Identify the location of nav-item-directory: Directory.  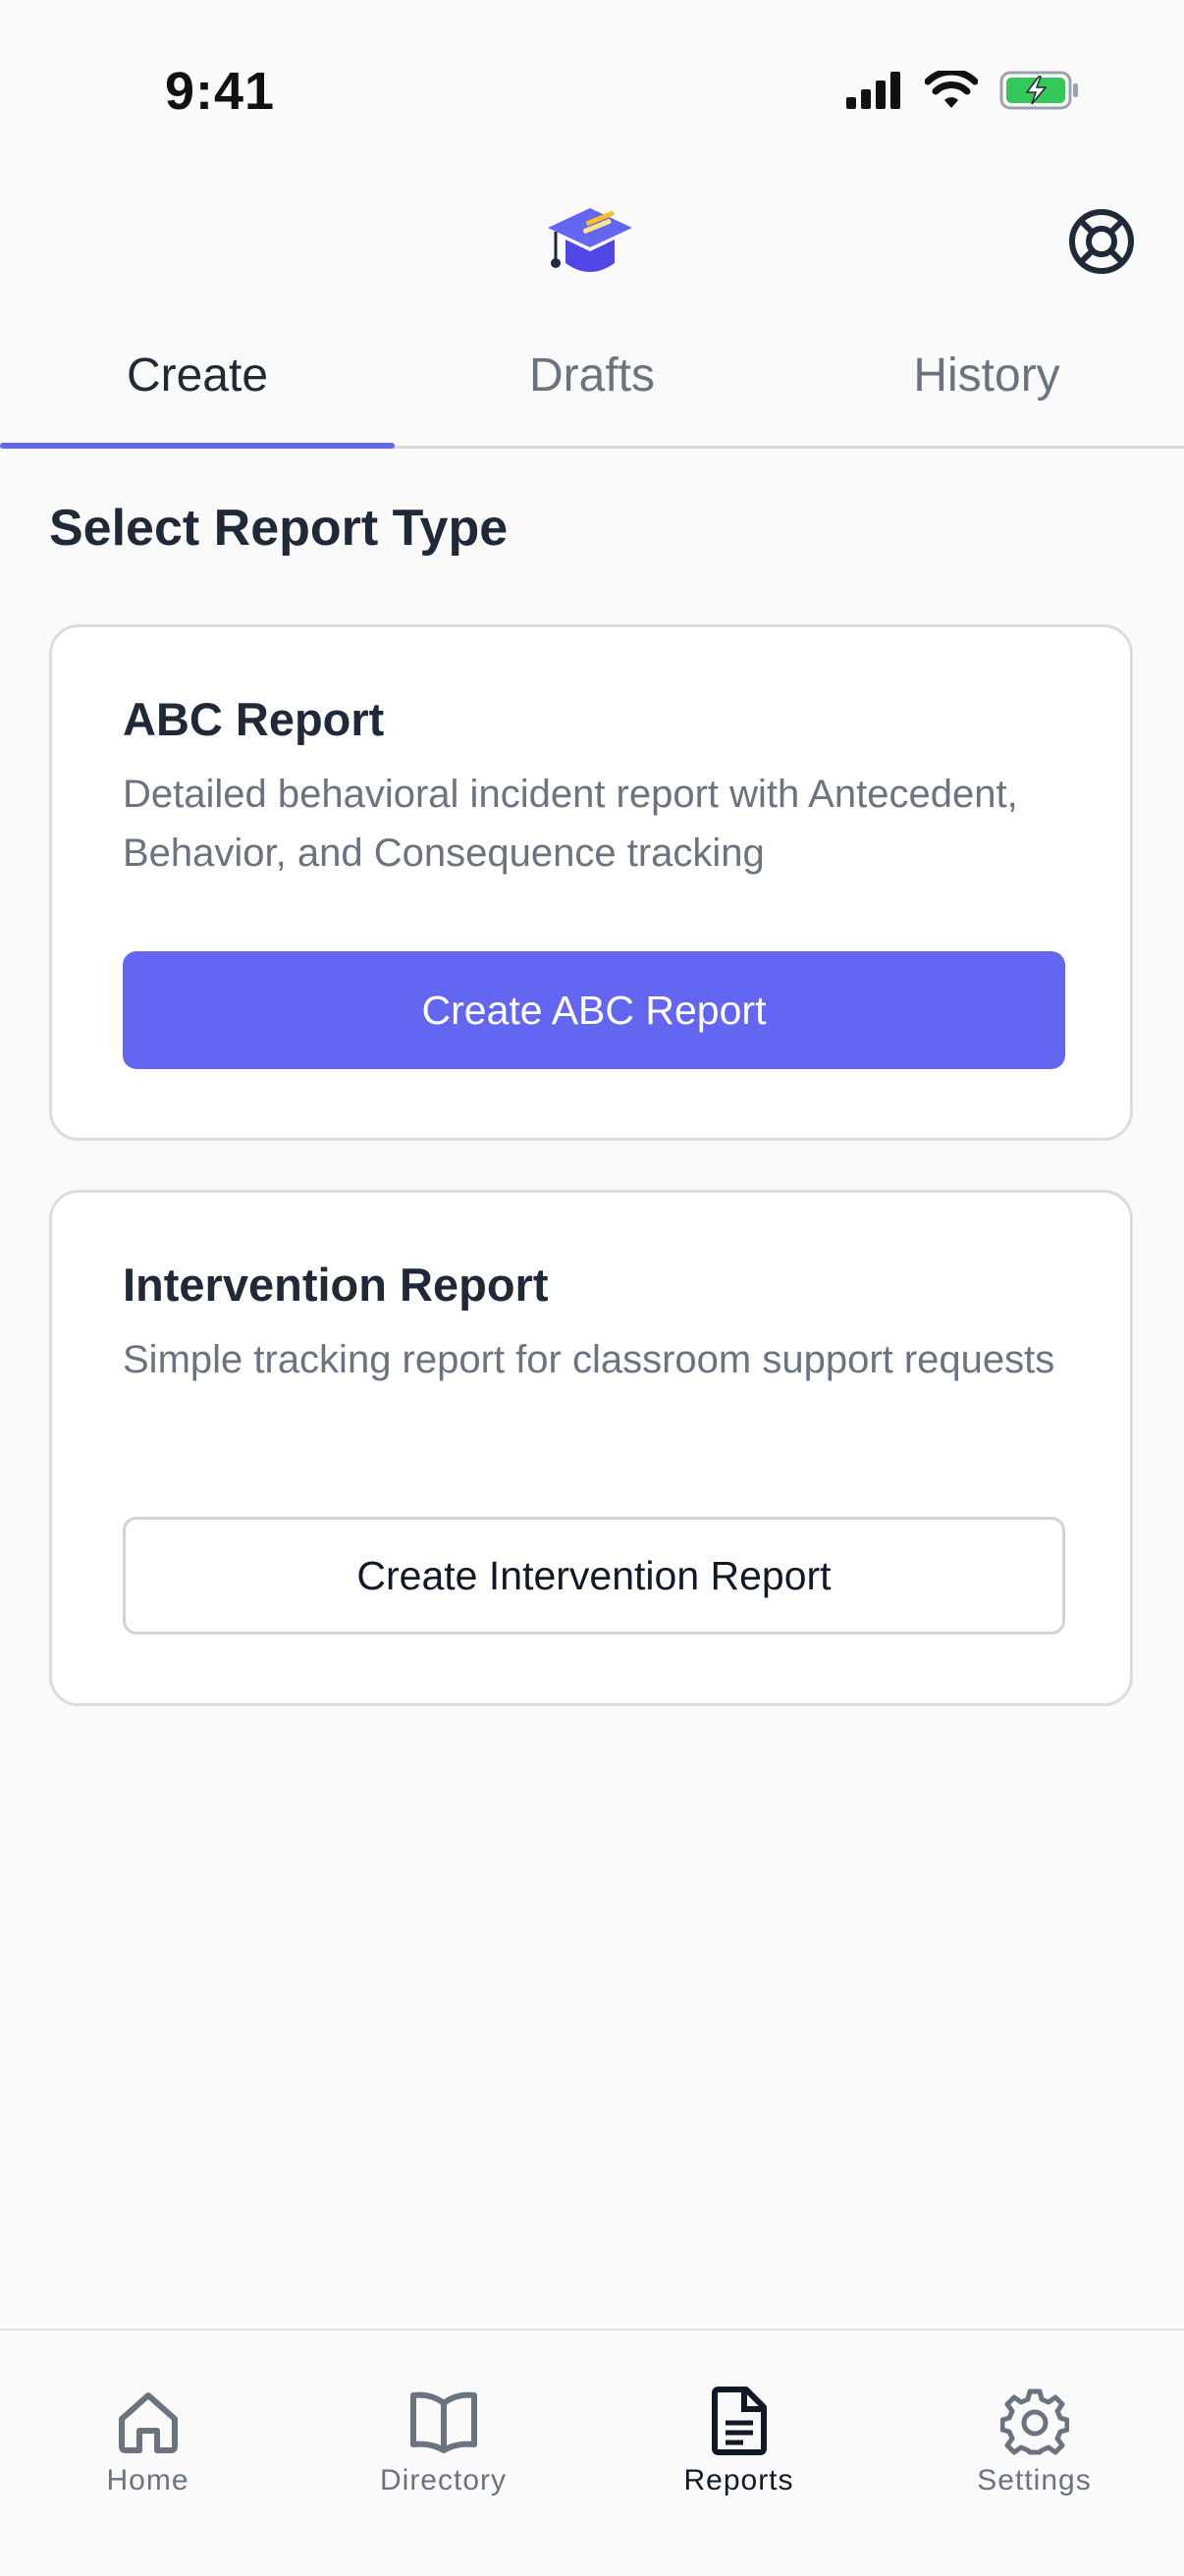
(443, 2414).